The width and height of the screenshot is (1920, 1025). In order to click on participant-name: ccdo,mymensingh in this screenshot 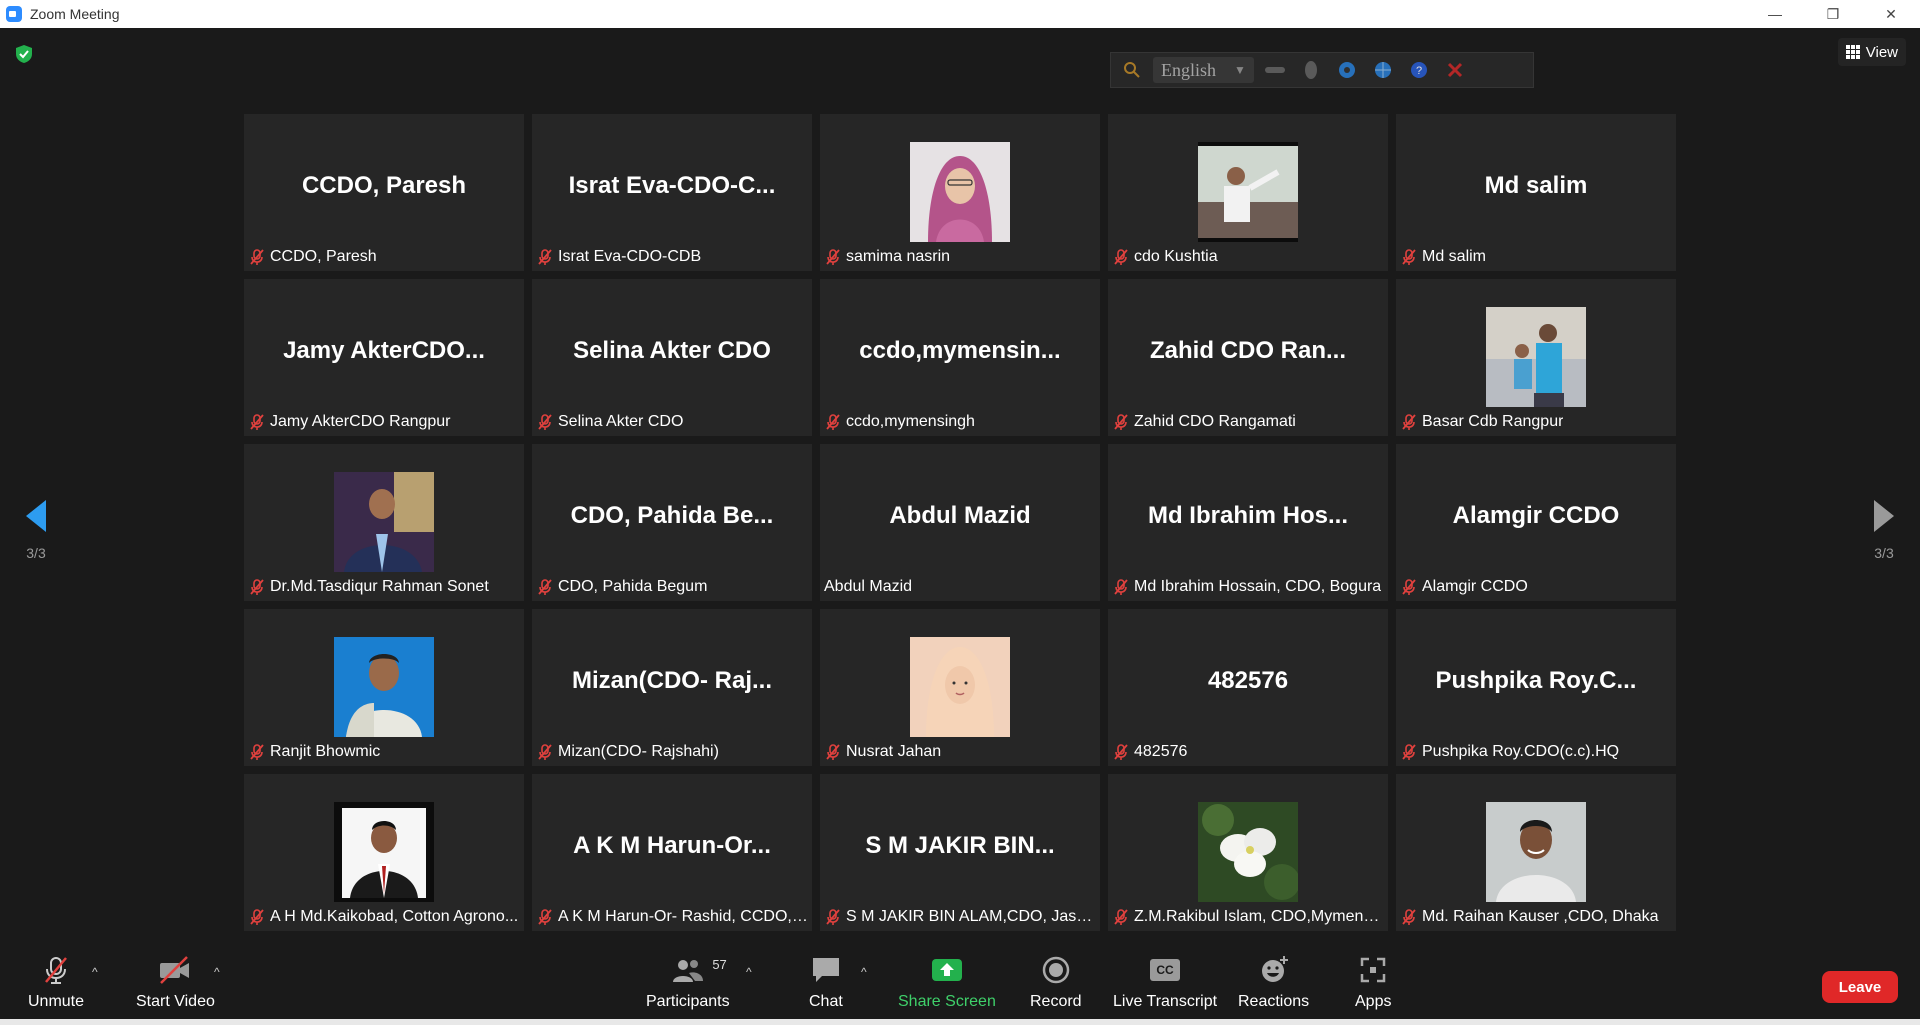, I will do `click(910, 421)`.